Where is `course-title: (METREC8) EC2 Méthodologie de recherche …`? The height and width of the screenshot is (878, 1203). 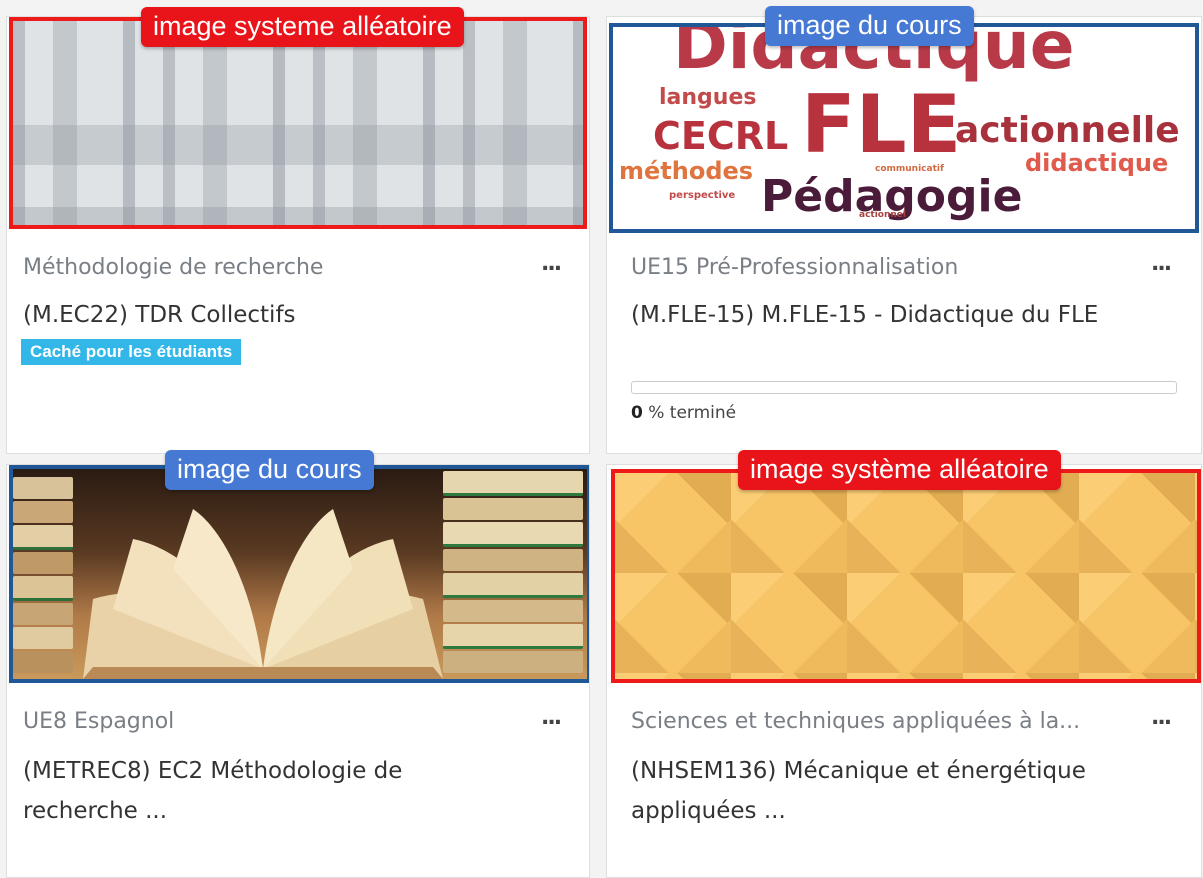 course-title: (METREC8) EC2 Méthodologie de recherche … is located at coordinates (243, 791).